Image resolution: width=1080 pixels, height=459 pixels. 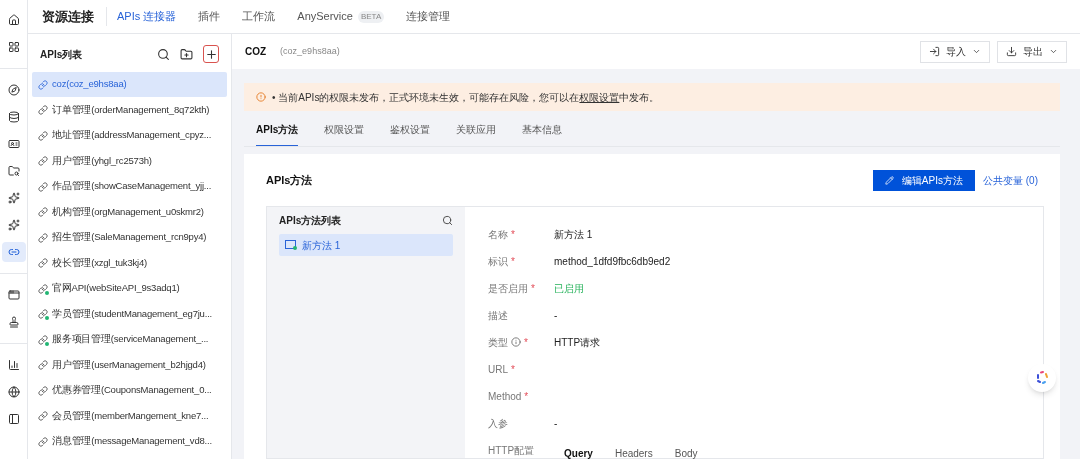 I want to click on field-label: 是否启用, so click(x=508, y=288).